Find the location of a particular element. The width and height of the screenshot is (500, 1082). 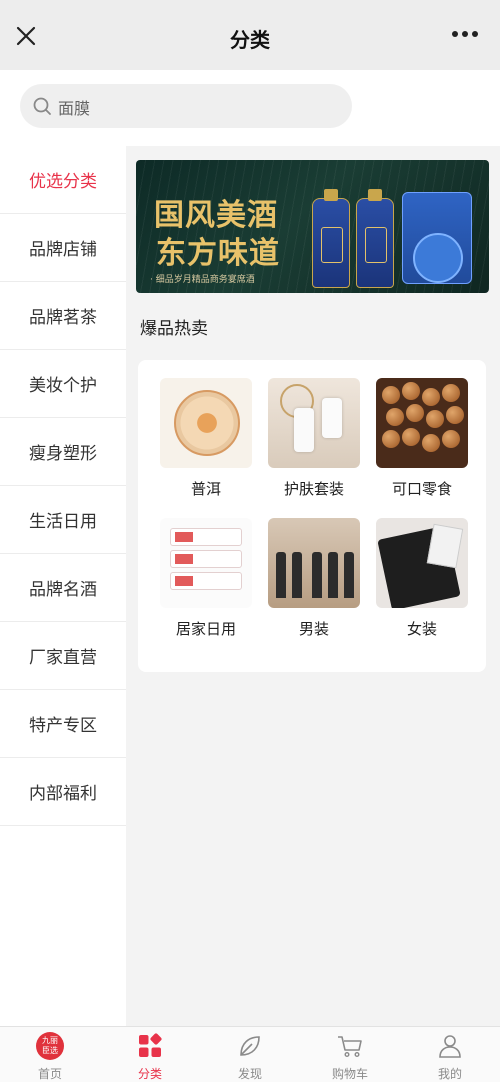

product-item-skincare: 护肤套装 is located at coordinates (314, 438).